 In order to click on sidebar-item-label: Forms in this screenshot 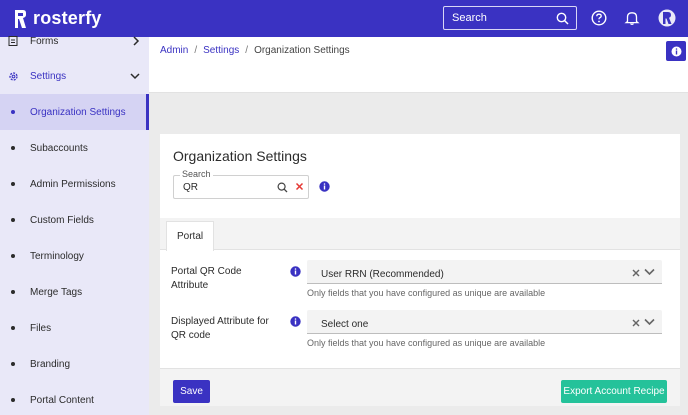, I will do `click(44, 41)`.